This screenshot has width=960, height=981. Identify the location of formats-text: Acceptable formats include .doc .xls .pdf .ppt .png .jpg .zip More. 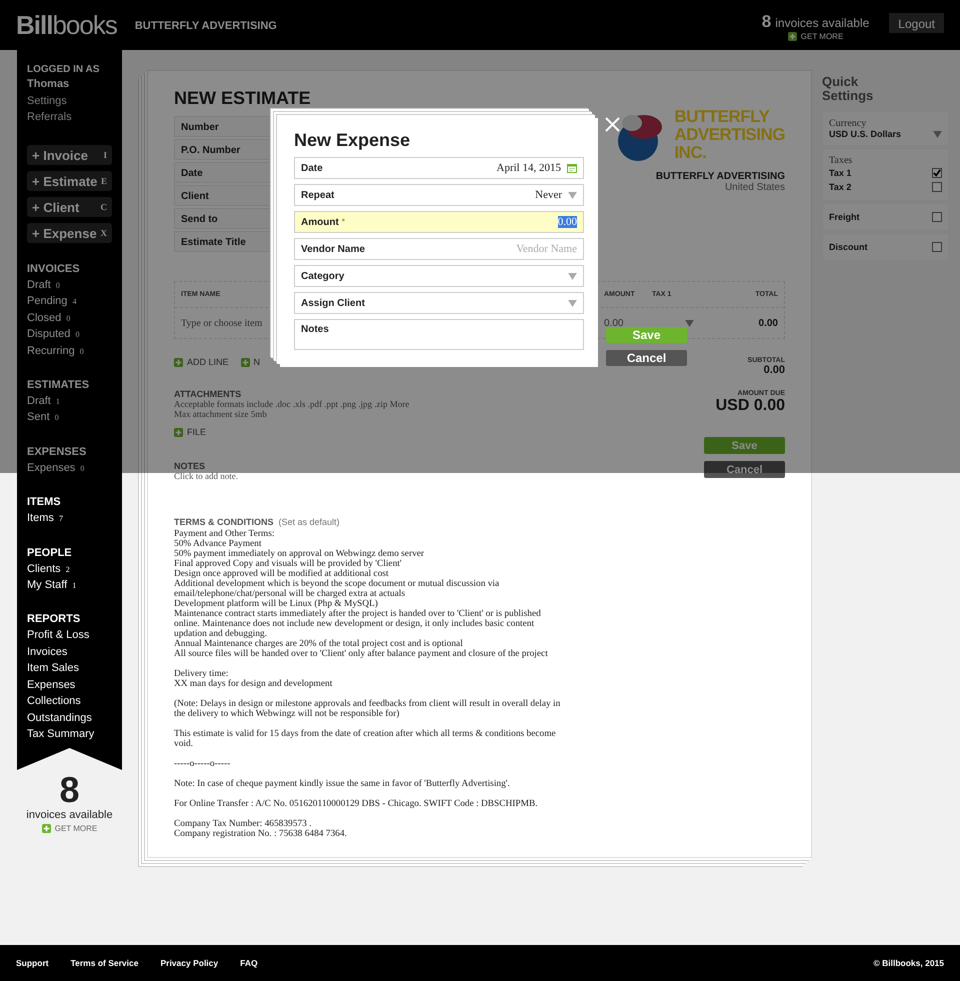
(292, 404).